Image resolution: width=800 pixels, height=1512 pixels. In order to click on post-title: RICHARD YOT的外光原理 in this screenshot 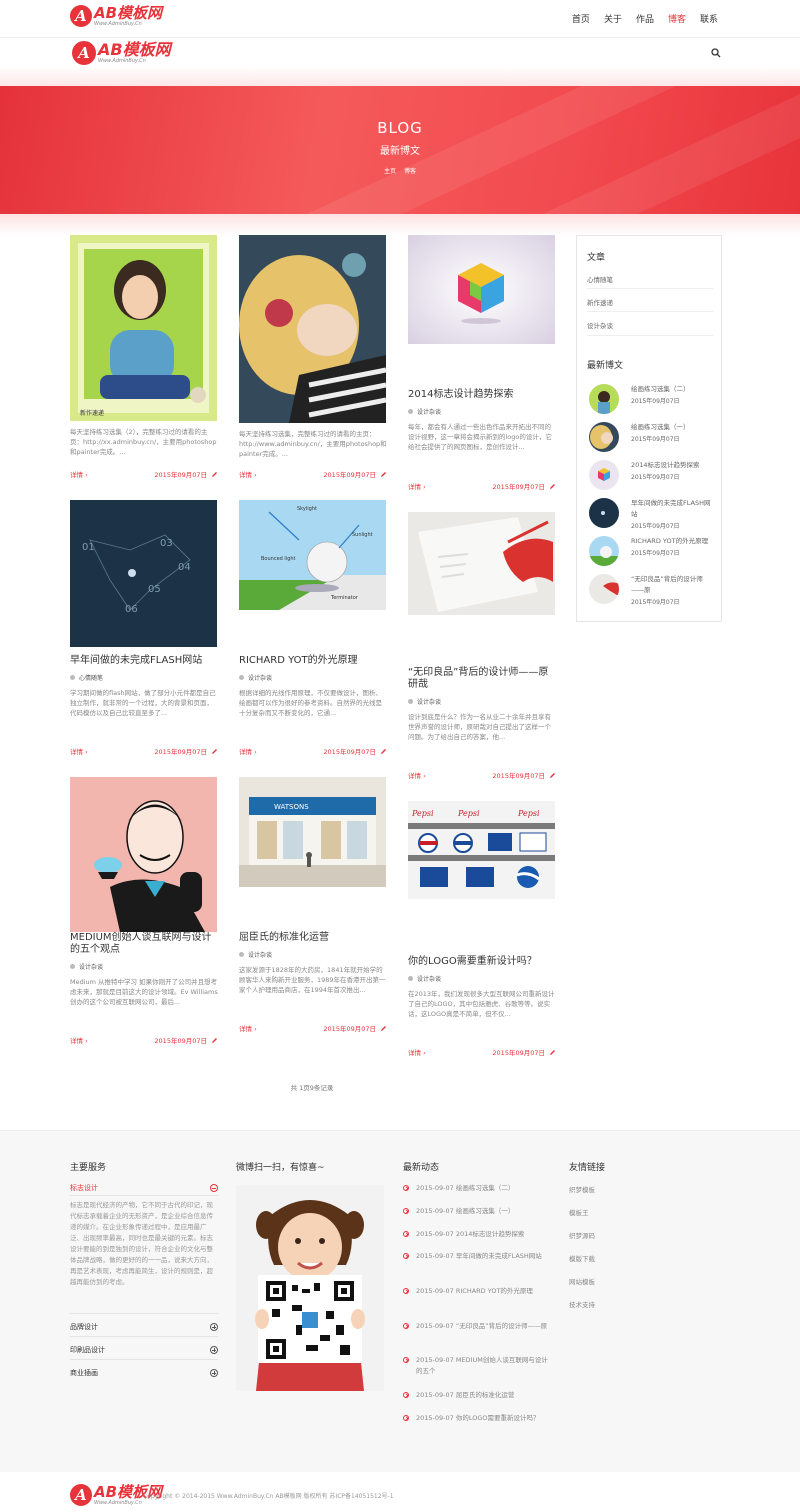, I will do `click(313, 661)`.